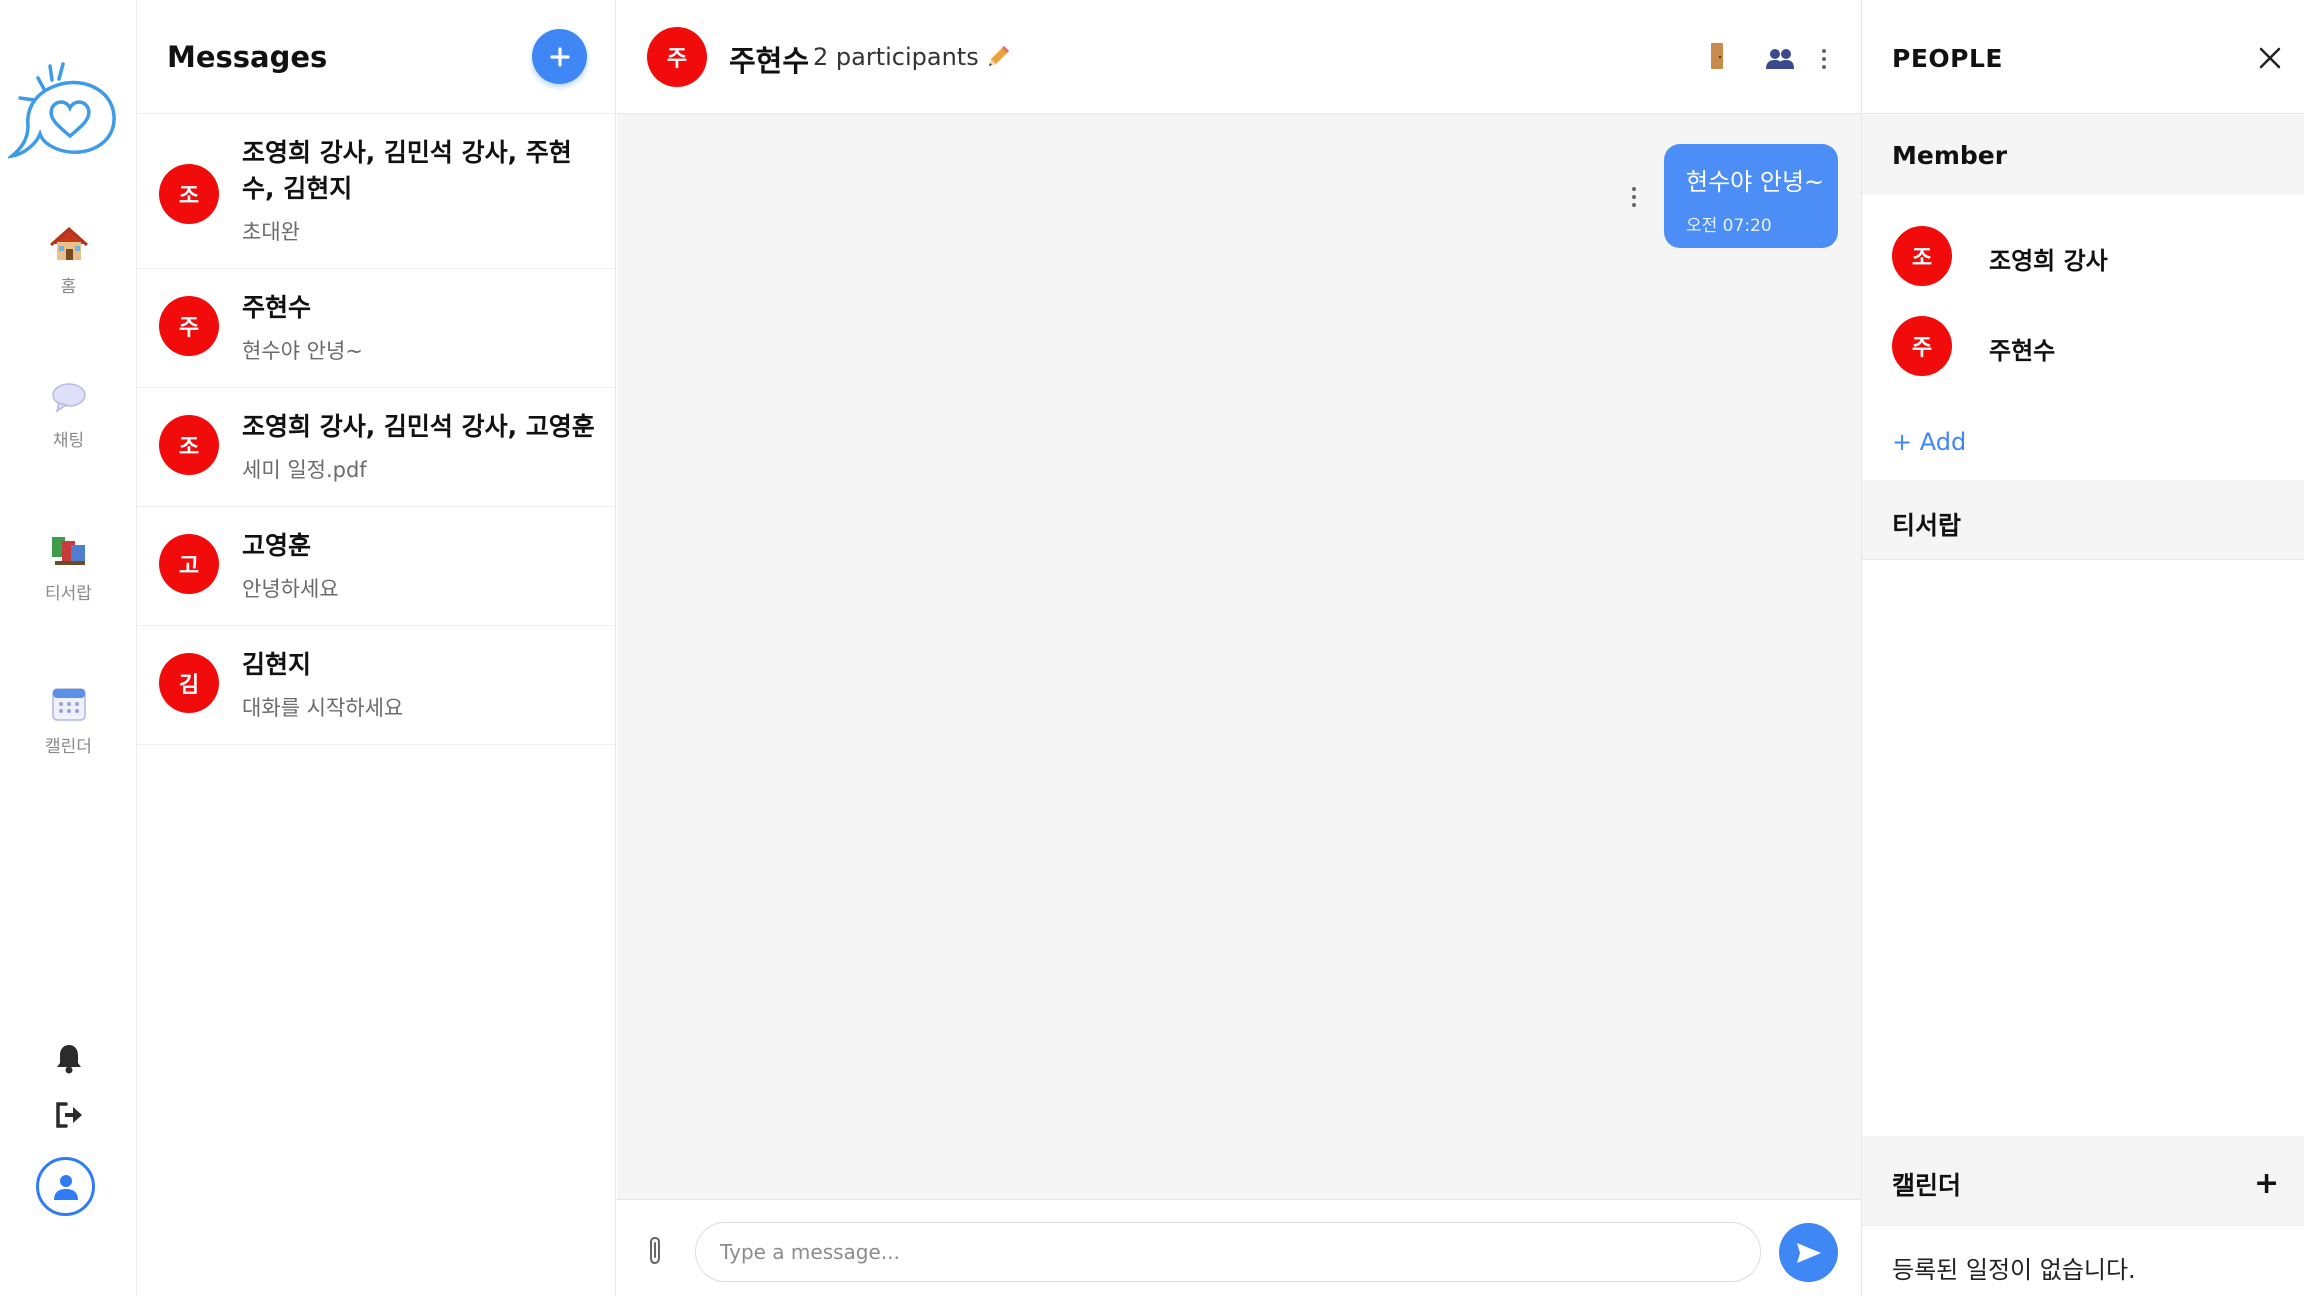  I want to click on member-section-header: Member, so click(2083, 155).